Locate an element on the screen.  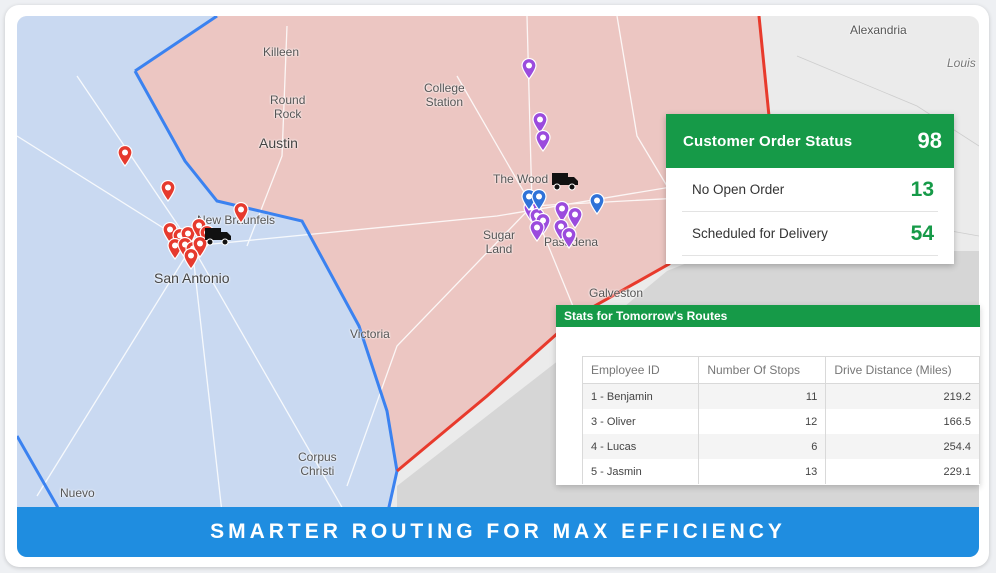
table-row: 3 - Oliver 12 166.5 is located at coordinates (780, 421).